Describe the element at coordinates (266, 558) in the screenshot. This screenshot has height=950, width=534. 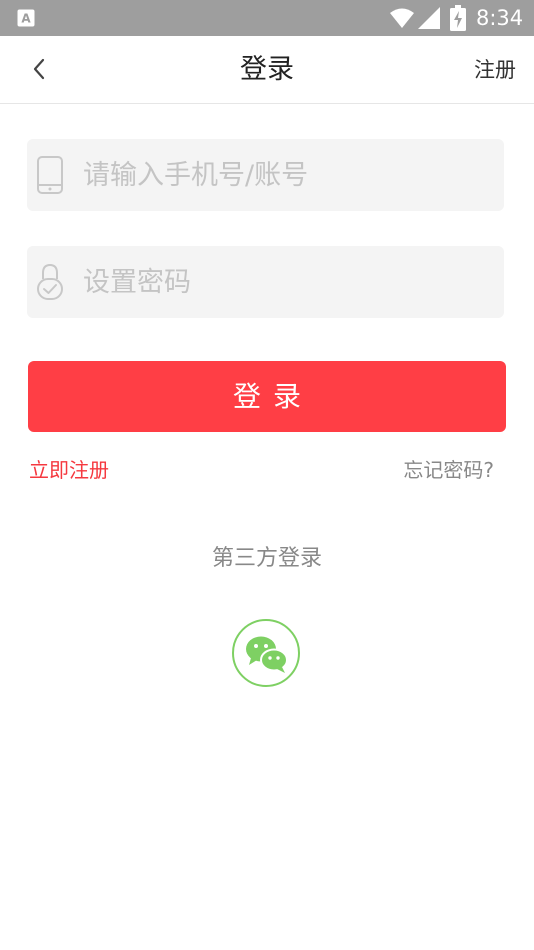
I see `third-party-login-title: 第三方登录` at that location.